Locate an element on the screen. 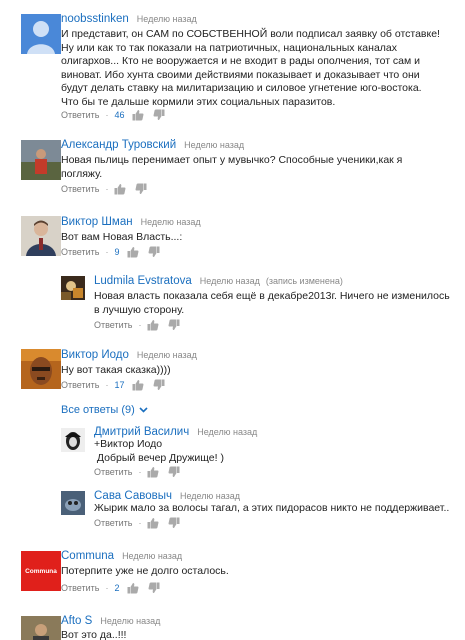 The height and width of the screenshot is (640, 465). comment-author: Communa is located at coordinates (87, 556).